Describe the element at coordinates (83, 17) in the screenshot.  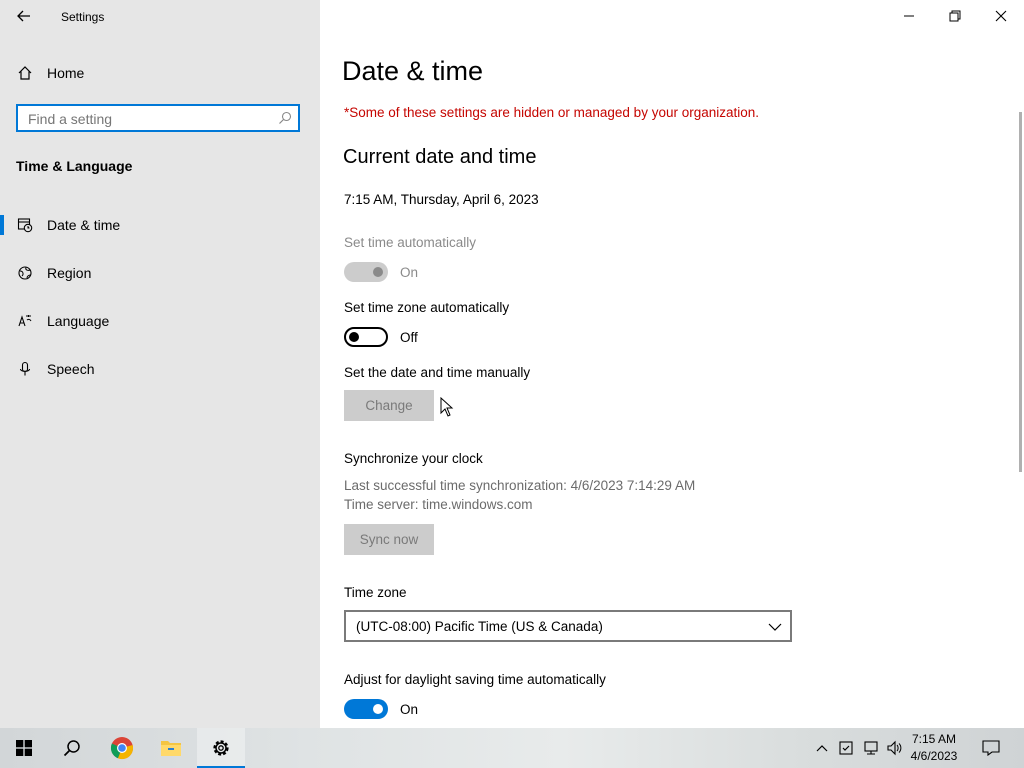
I see `window-title: Settings` at that location.